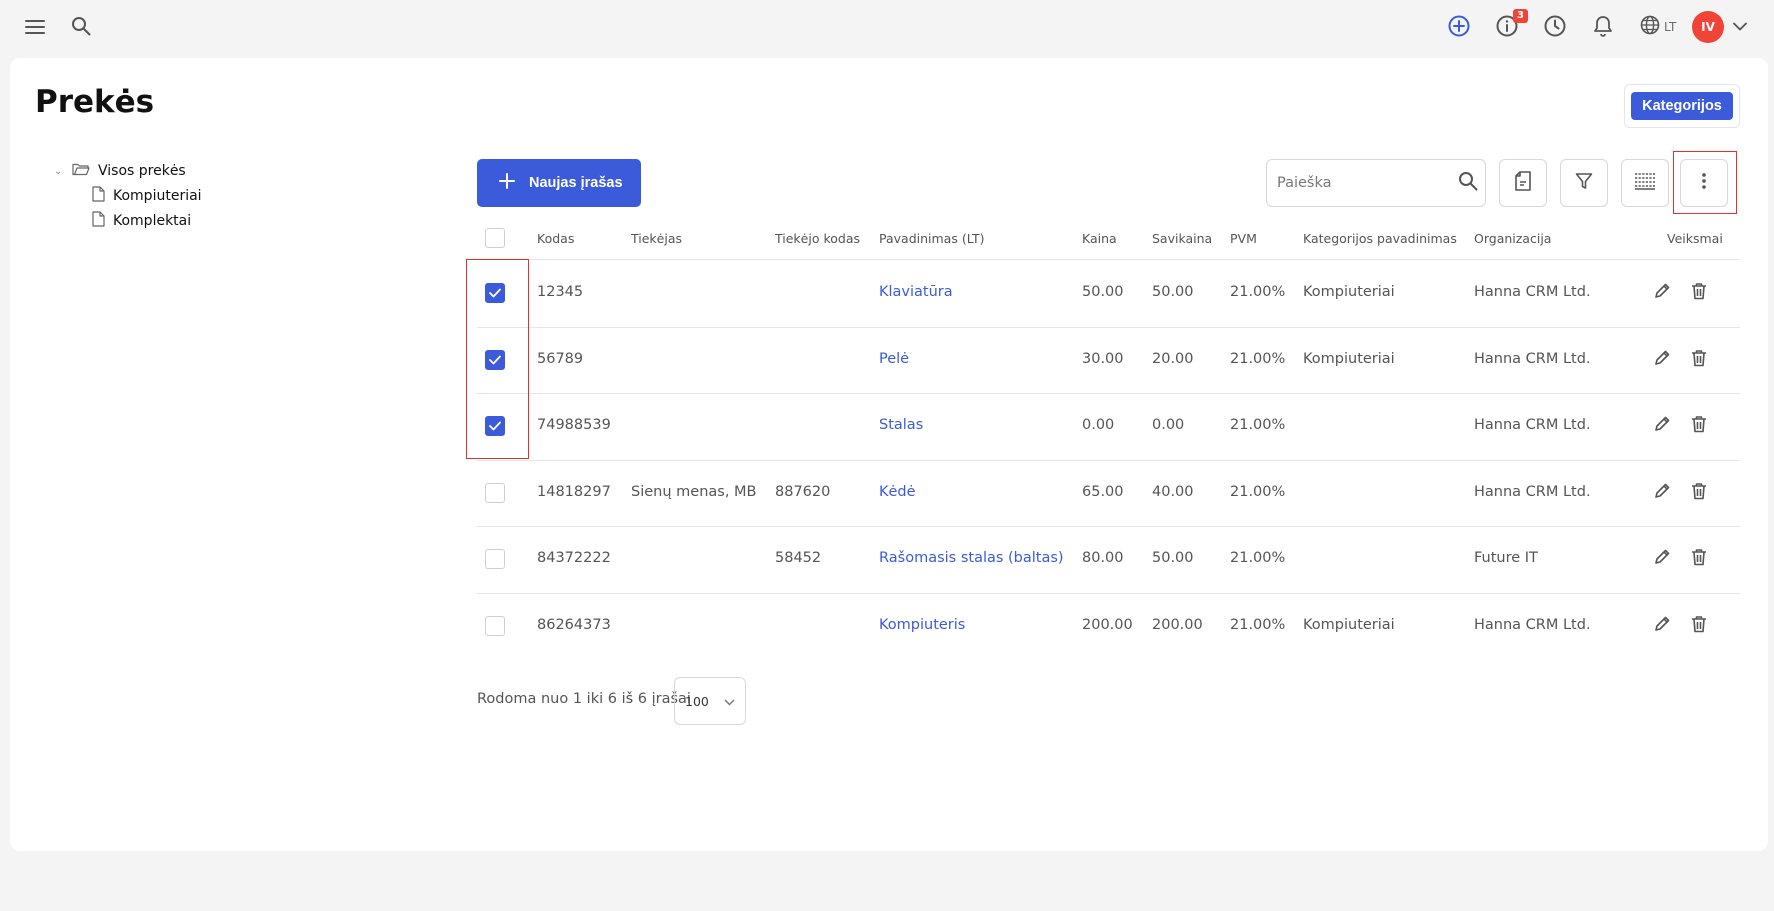  Describe the element at coordinates (1103, 358) in the screenshot. I see `cell-price: 30.00` at that location.